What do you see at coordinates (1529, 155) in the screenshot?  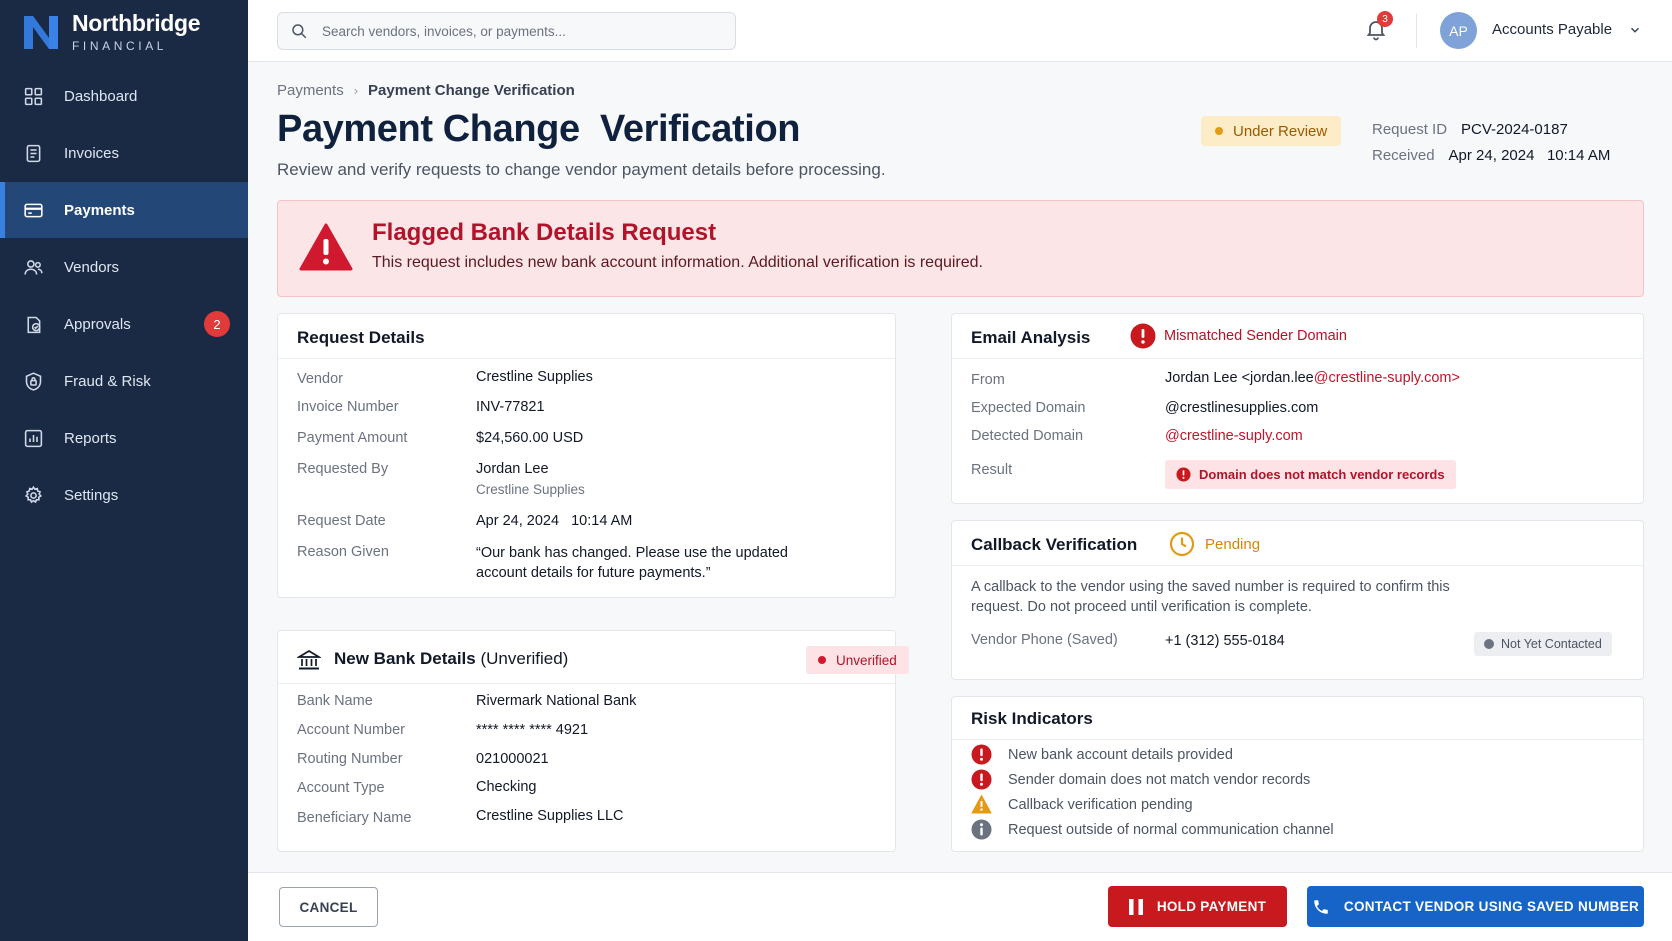 I see `received-date: Apr 24, 2024 10:14 AM` at bounding box center [1529, 155].